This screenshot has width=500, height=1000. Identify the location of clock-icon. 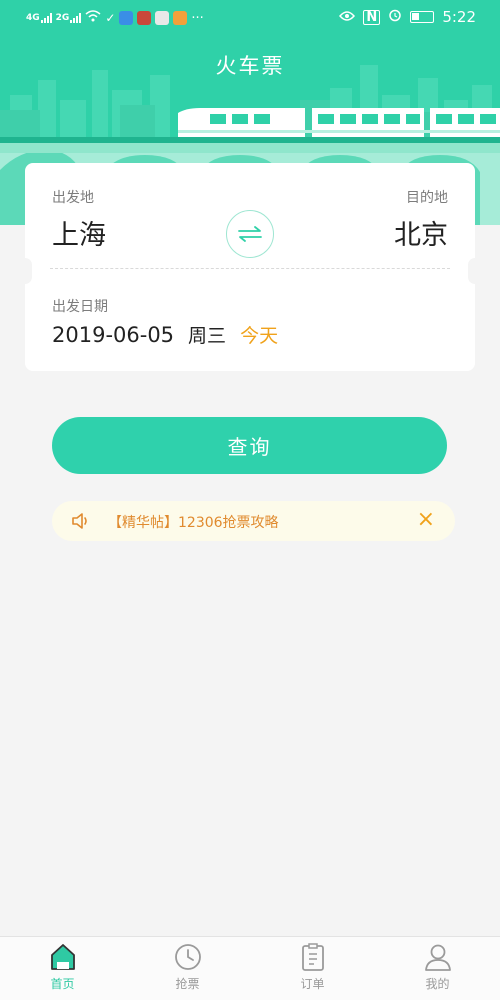
(187, 957).